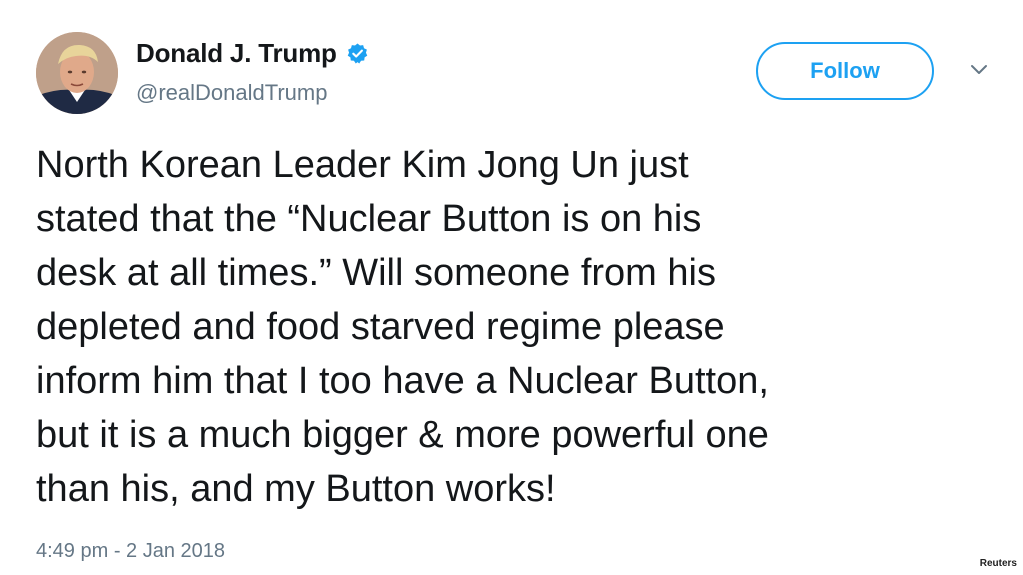 Image resolution: width=1023 pixels, height=575 pixels. I want to click on tweet-timestamp: 4:49 pm - 2 Jan 2018, so click(130, 551).